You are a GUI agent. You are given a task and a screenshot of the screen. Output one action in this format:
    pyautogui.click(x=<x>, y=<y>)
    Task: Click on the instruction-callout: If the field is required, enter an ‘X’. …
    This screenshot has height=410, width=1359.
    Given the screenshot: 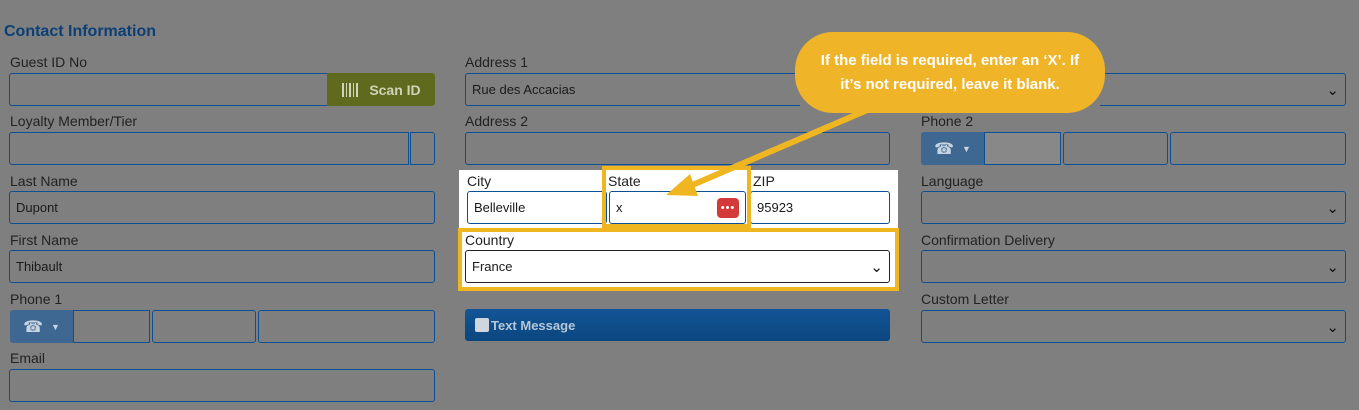 What is the action you would take?
    pyautogui.click(x=950, y=72)
    